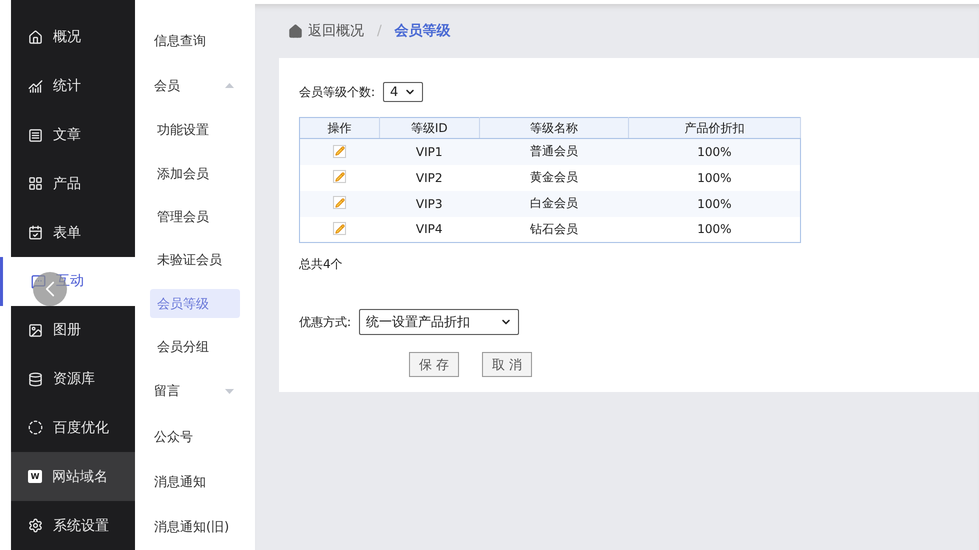  I want to click on image-icon, so click(35, 330).